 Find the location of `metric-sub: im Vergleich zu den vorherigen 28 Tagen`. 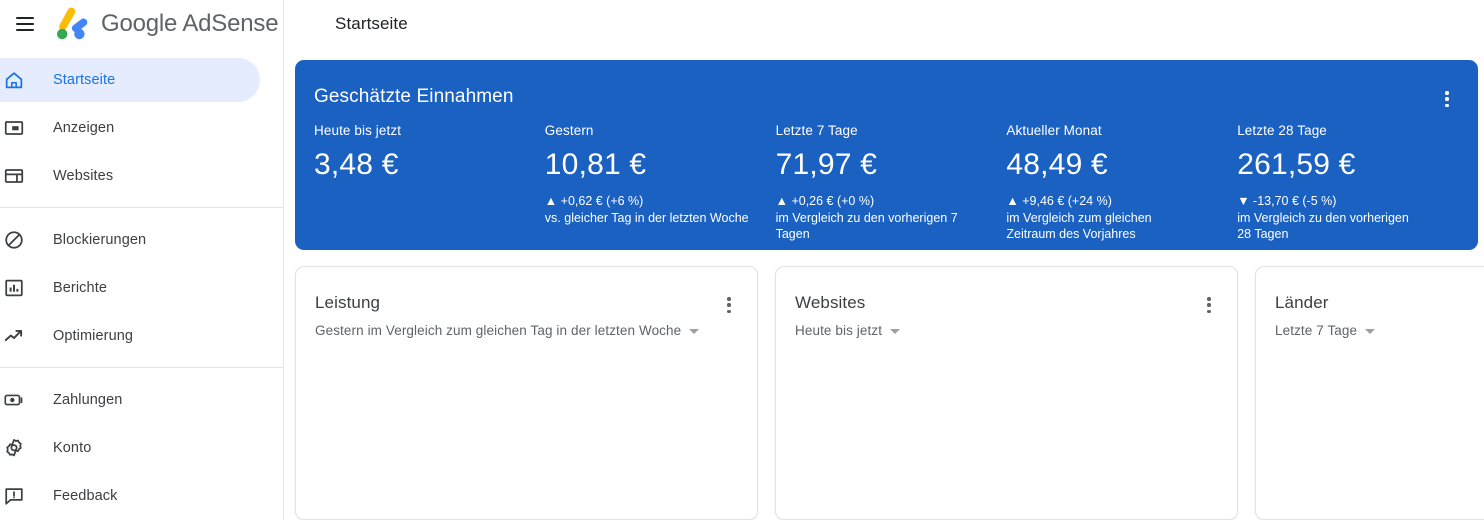

metric-sub: im Vergleich zu den vorherigen 28 Tagen is located at coordinates (1323, 226).